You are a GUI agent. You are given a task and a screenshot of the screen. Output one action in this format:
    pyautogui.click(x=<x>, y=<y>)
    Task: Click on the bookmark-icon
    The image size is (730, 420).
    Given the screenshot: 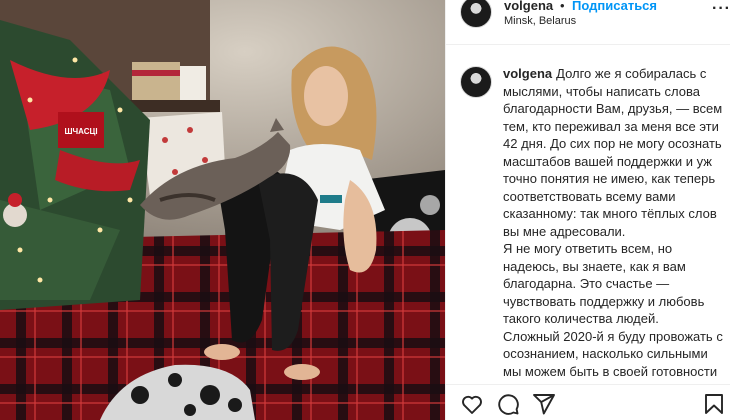 What is the action you would take?
    pyautogui.click(x=714, y=404)
    